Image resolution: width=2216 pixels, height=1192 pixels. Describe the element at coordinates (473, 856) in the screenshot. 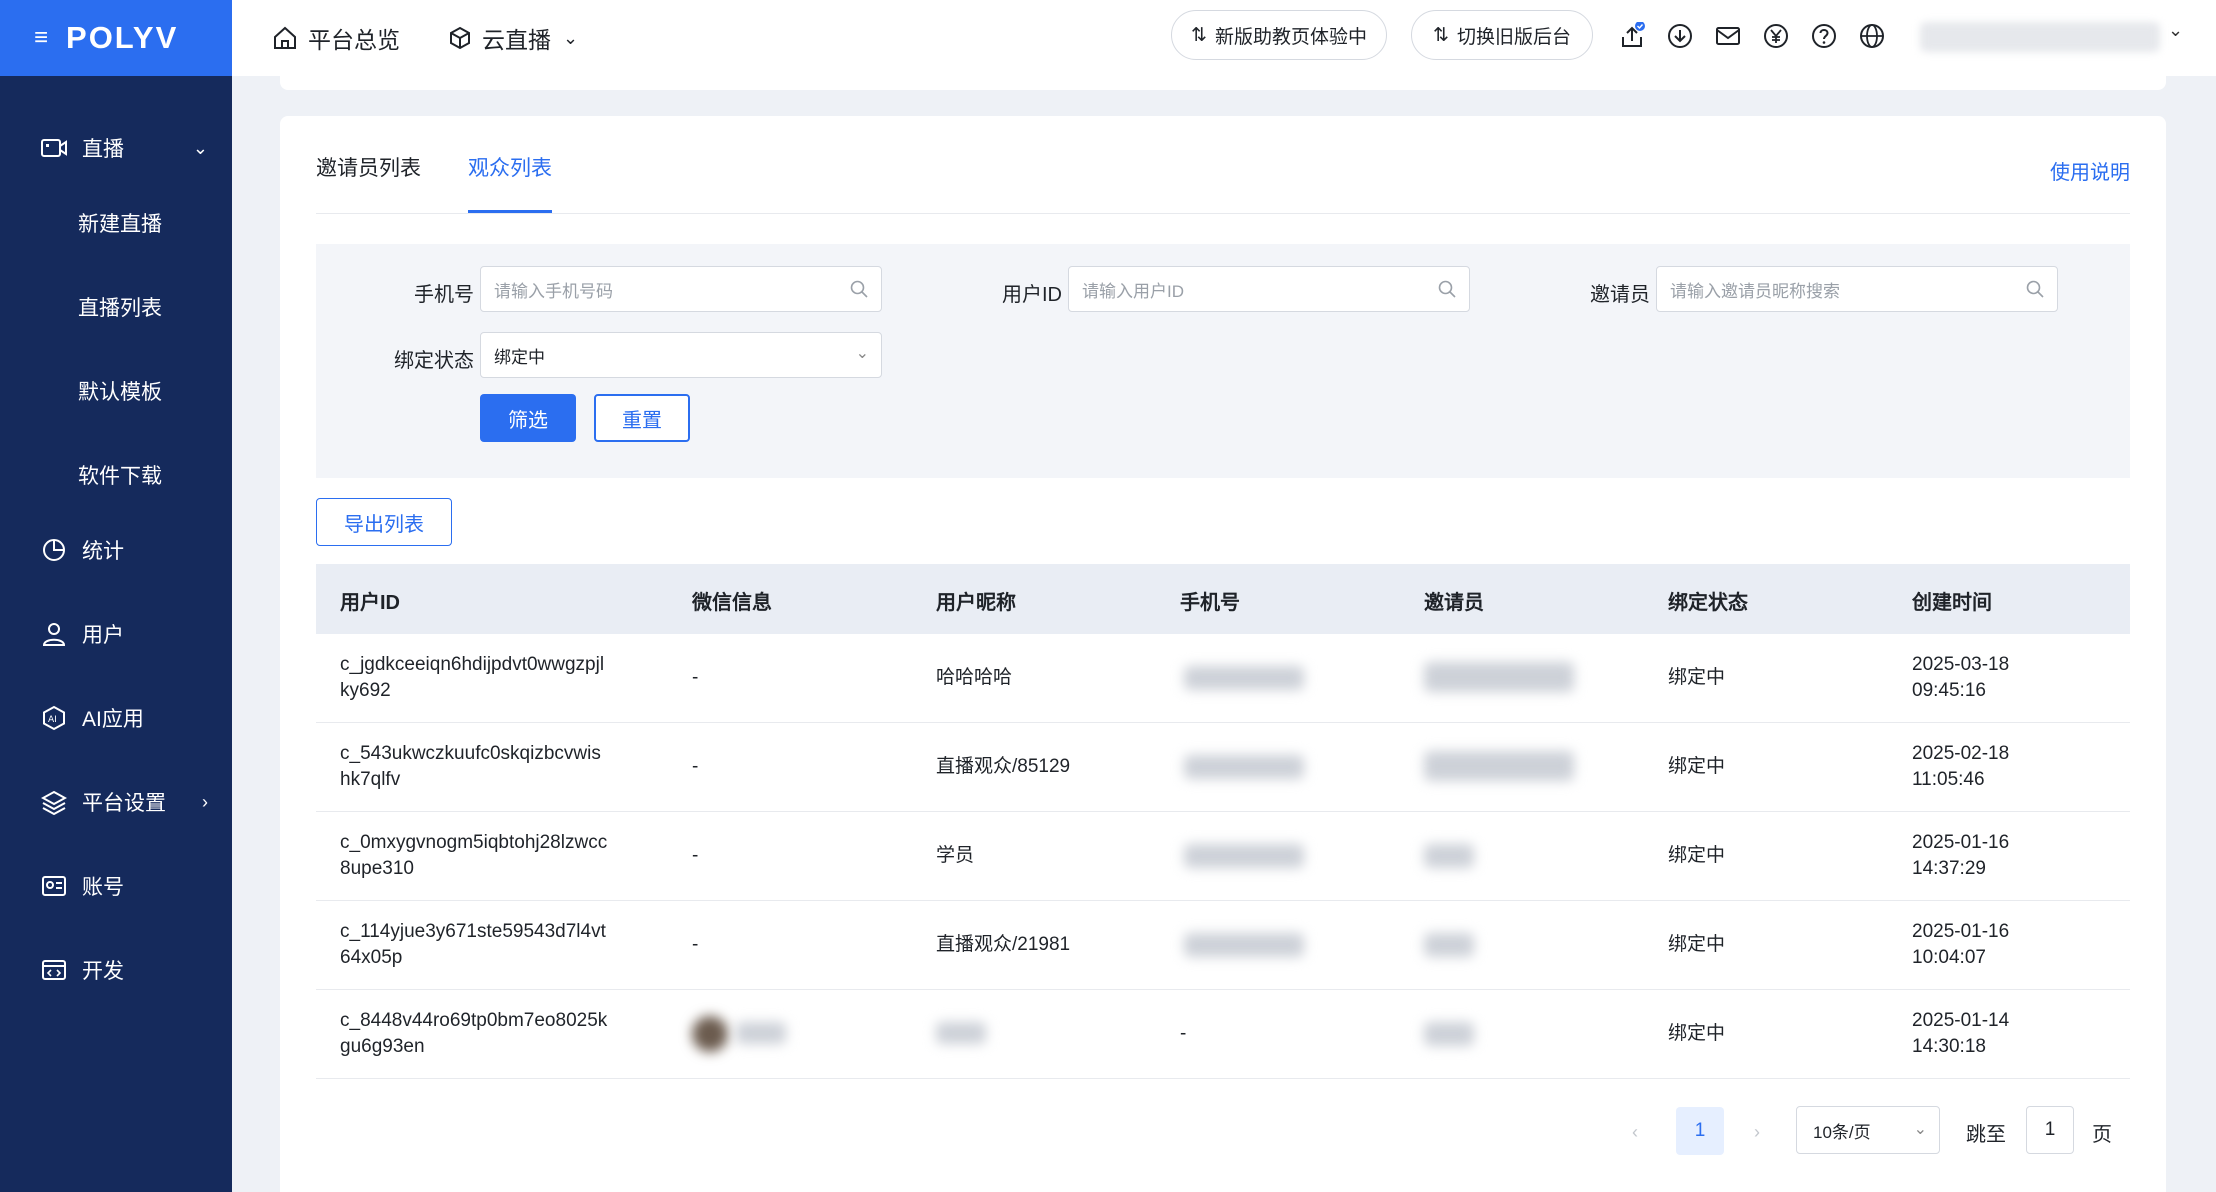

I see `user-id-cell: c_0mxygvnogm5iqbtohj28lzwcc 8upe310` at that location.